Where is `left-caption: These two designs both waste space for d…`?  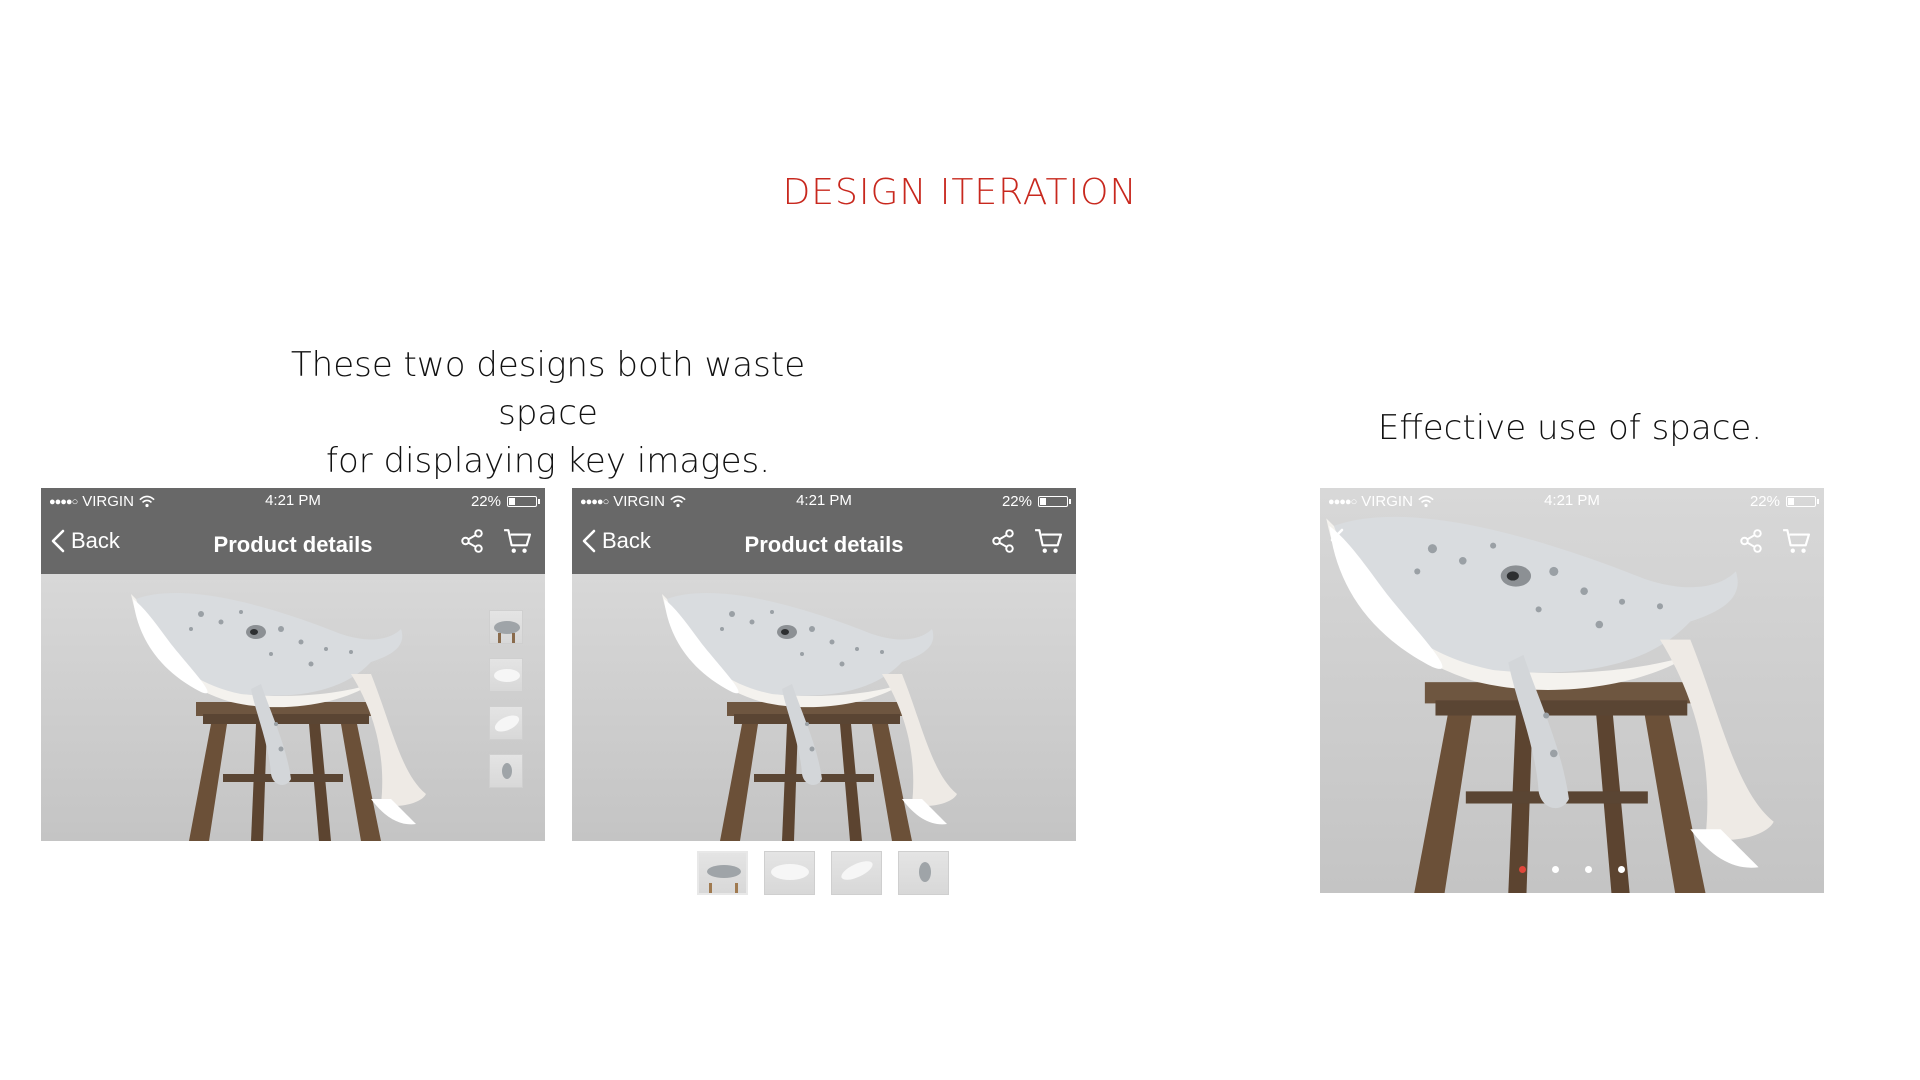
left-caption: These two designs both waste space for d… is located at coordinates (548, 413).